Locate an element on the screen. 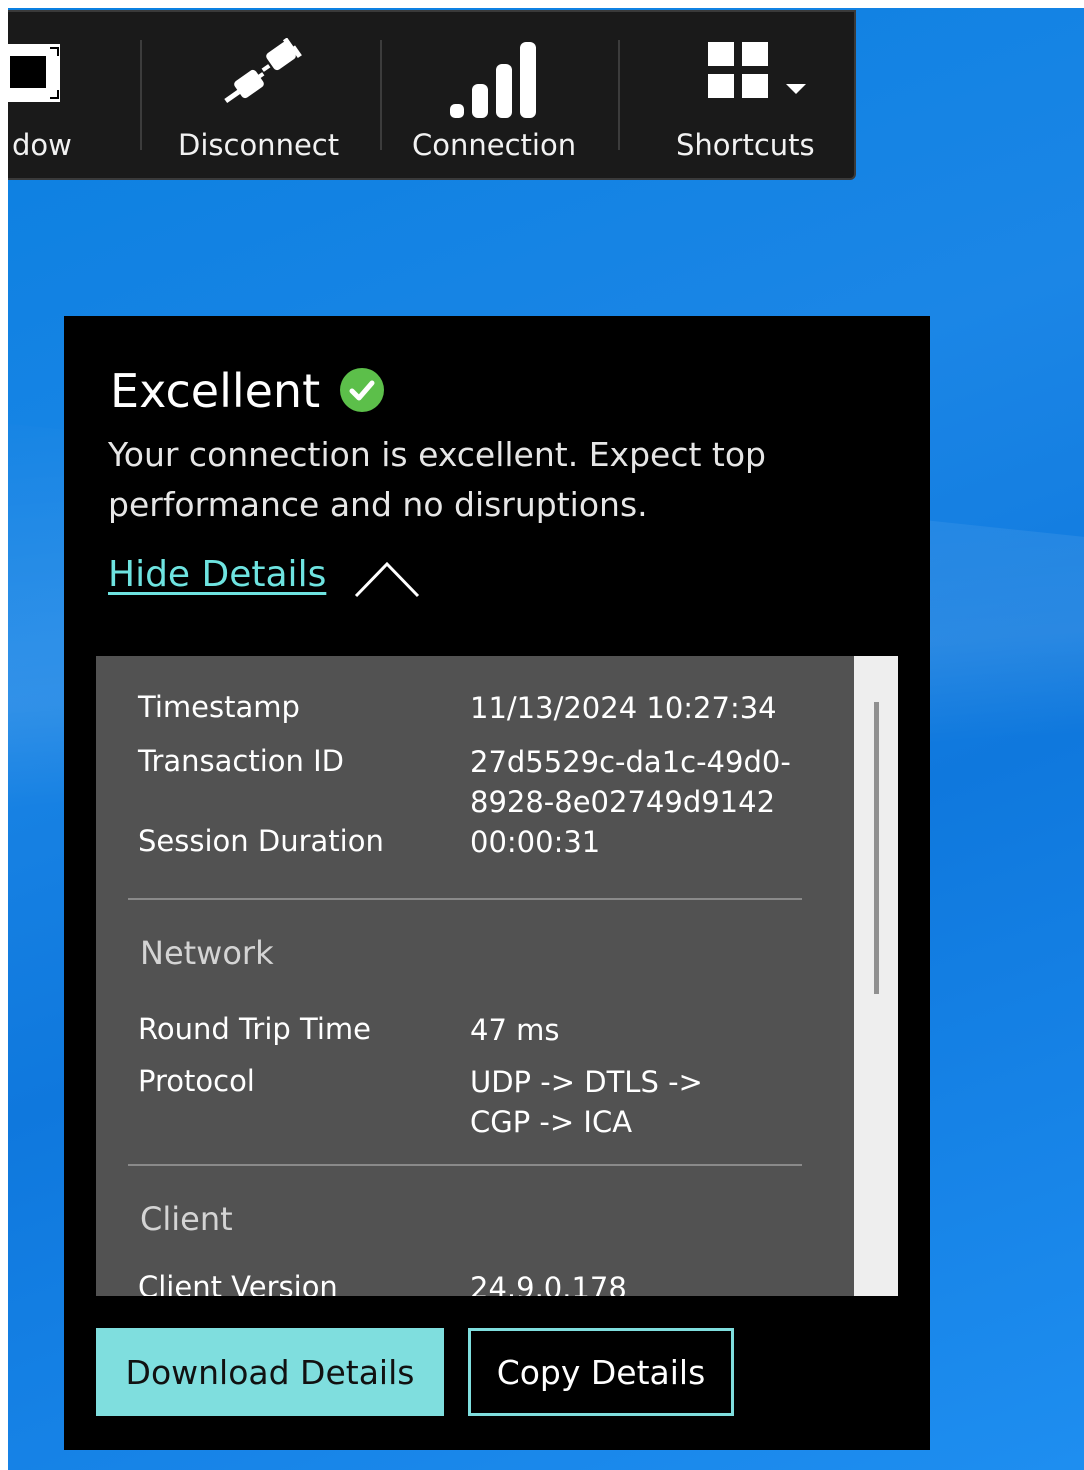  toolbar-disconnect-button: Disconnect is located at coordinates (262, 95).